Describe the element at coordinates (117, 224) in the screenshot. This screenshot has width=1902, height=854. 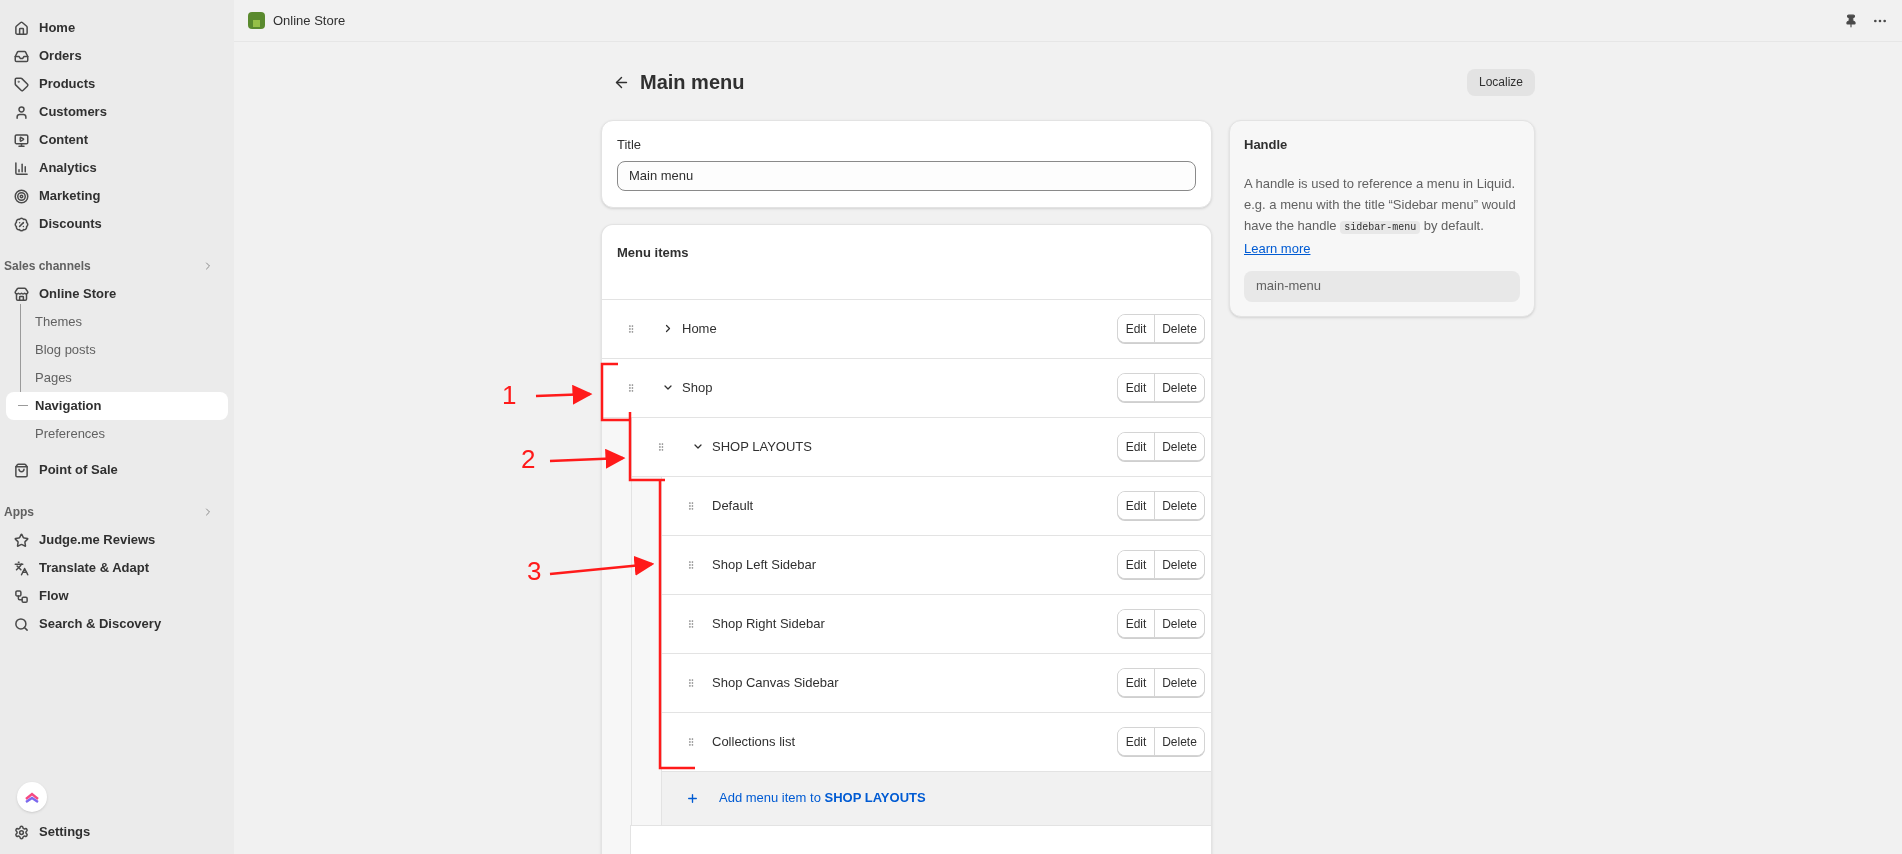
I see `sidebar-item: Discounts` at that location.